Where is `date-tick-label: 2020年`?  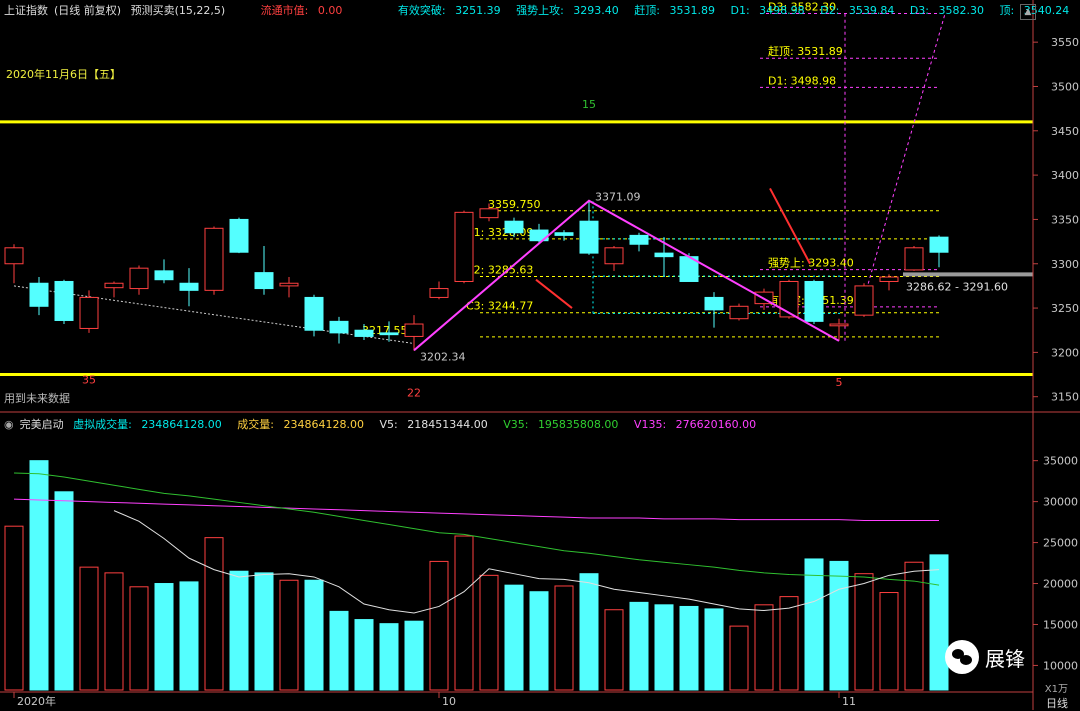 date-tick-label: 2020年 is located at coordinates (36, 701).